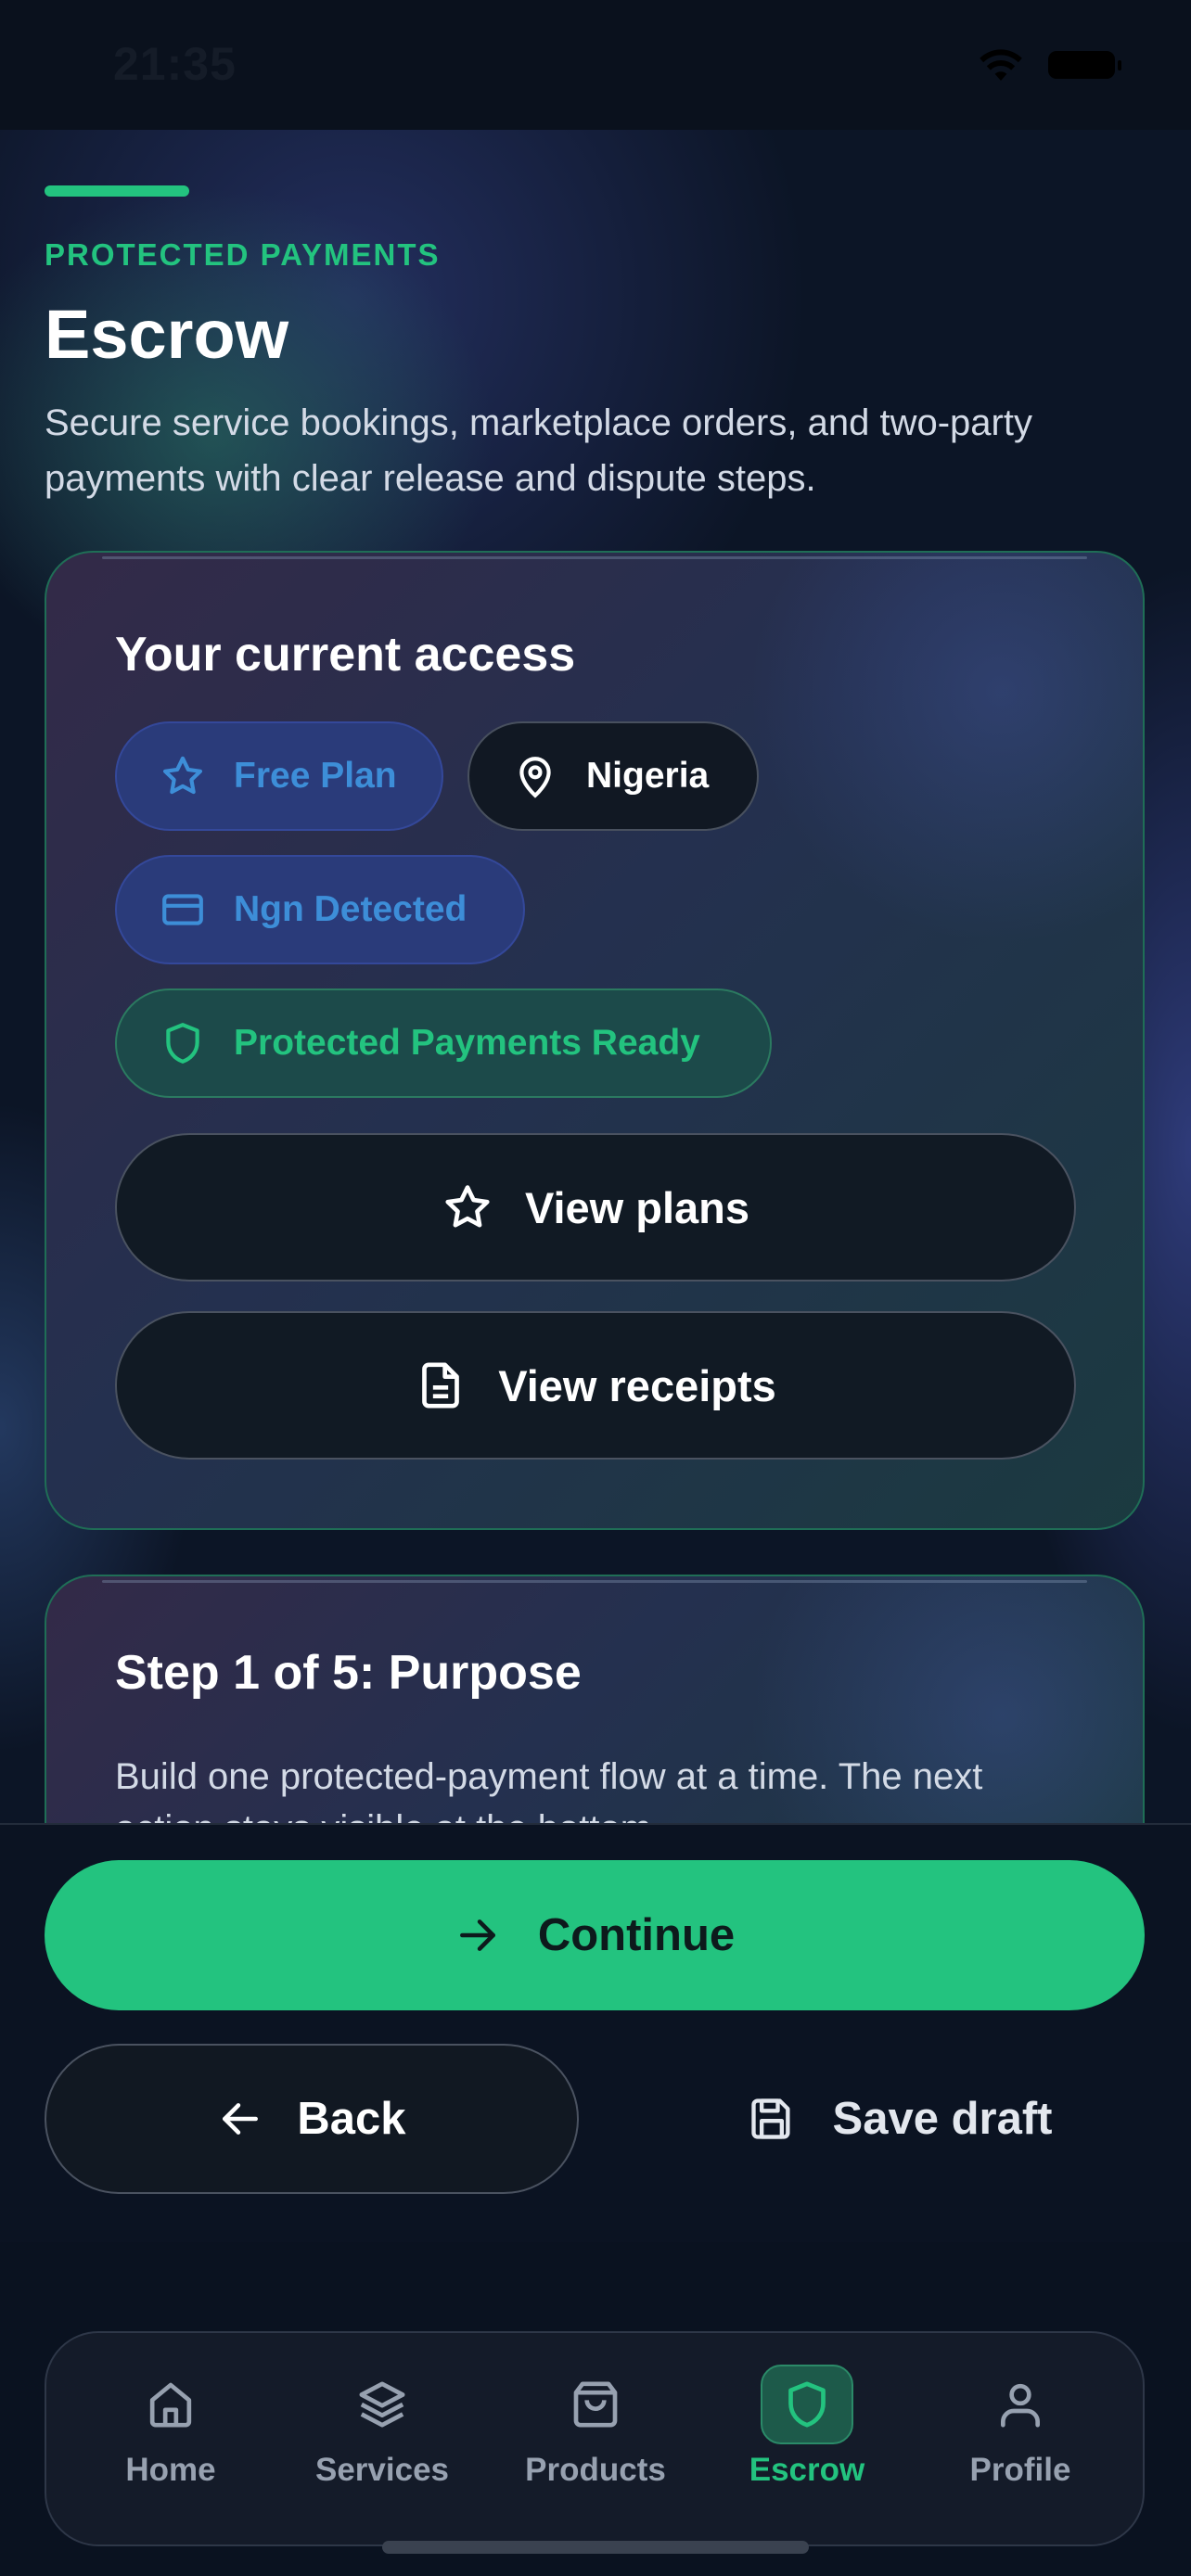 The image size is (1191, 2576). I want to click on shopping-bag-icon, so click(595, 2405).